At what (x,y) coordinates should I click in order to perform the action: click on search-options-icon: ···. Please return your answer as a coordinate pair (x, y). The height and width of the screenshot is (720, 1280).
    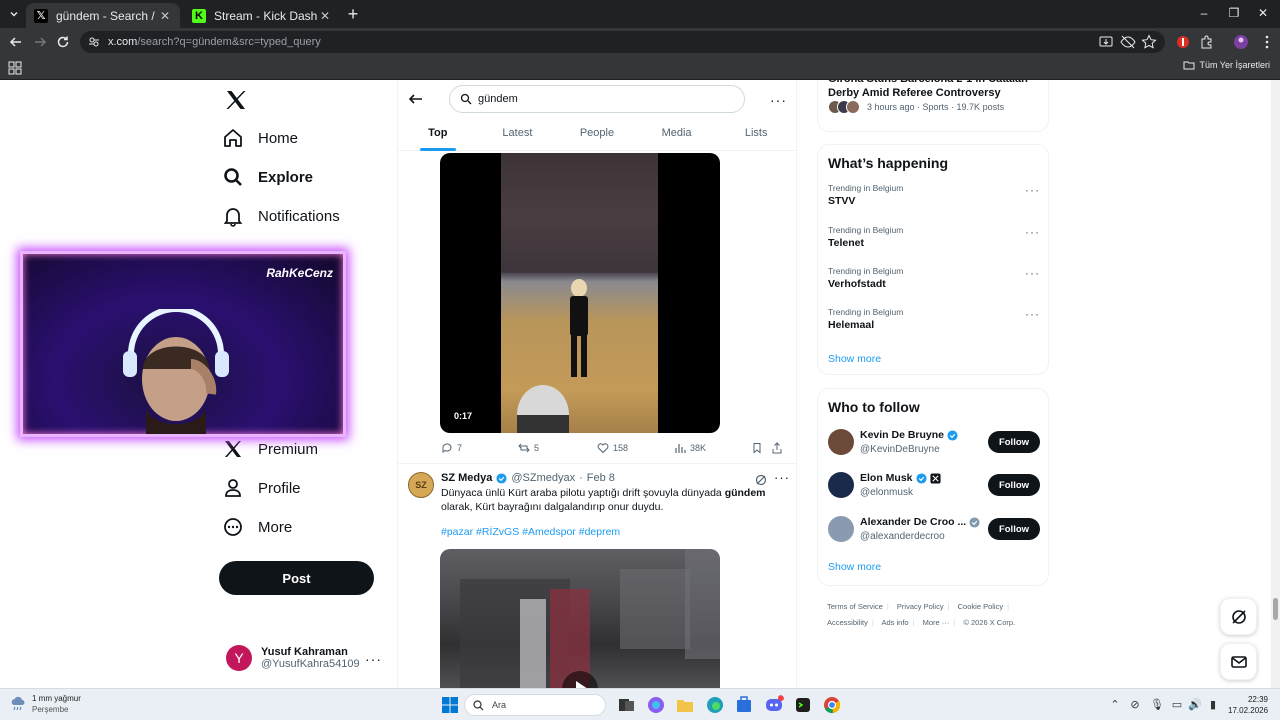
    Looking at the image, I should click on (778, 100).